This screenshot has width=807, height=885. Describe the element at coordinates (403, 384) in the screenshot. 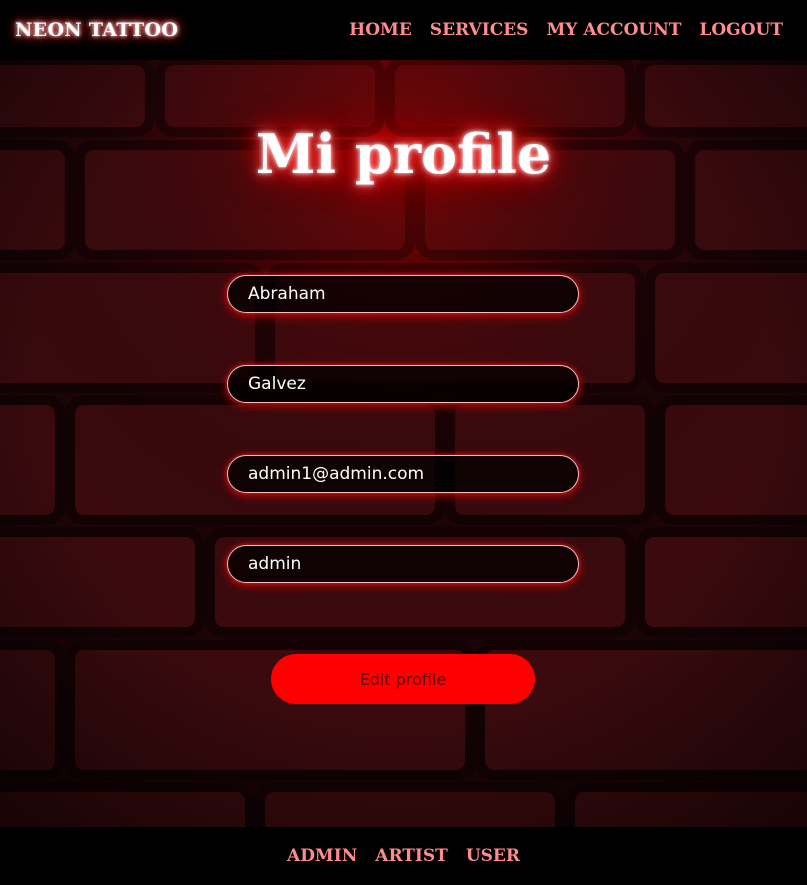

I see `last-name-field` at that location.